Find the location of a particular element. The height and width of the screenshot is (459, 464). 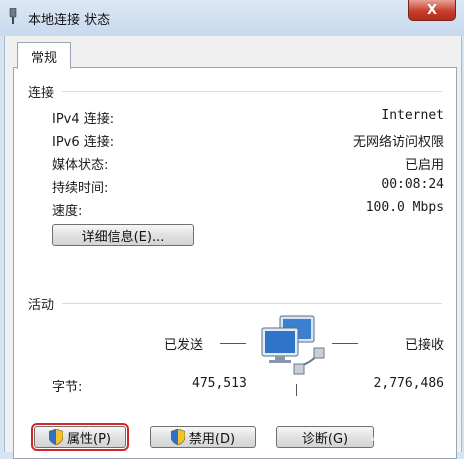

ipv4-label: IPv4 连接: is located at coordinates (83, 119).